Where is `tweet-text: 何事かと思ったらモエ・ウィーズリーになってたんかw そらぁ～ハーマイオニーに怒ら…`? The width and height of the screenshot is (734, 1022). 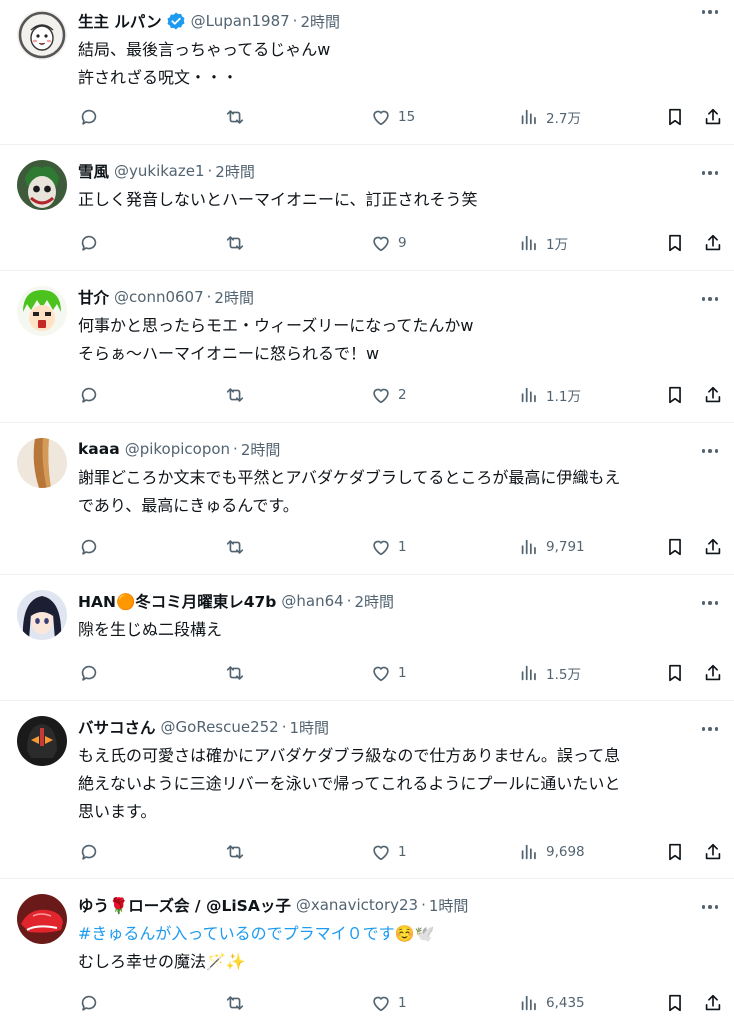
tweet-text: 何事かと思ったらモエ・ウィーズリーになってたんかw そらぁ～ハーマイオニーに怒ら… is located at coordinates (276, 339).